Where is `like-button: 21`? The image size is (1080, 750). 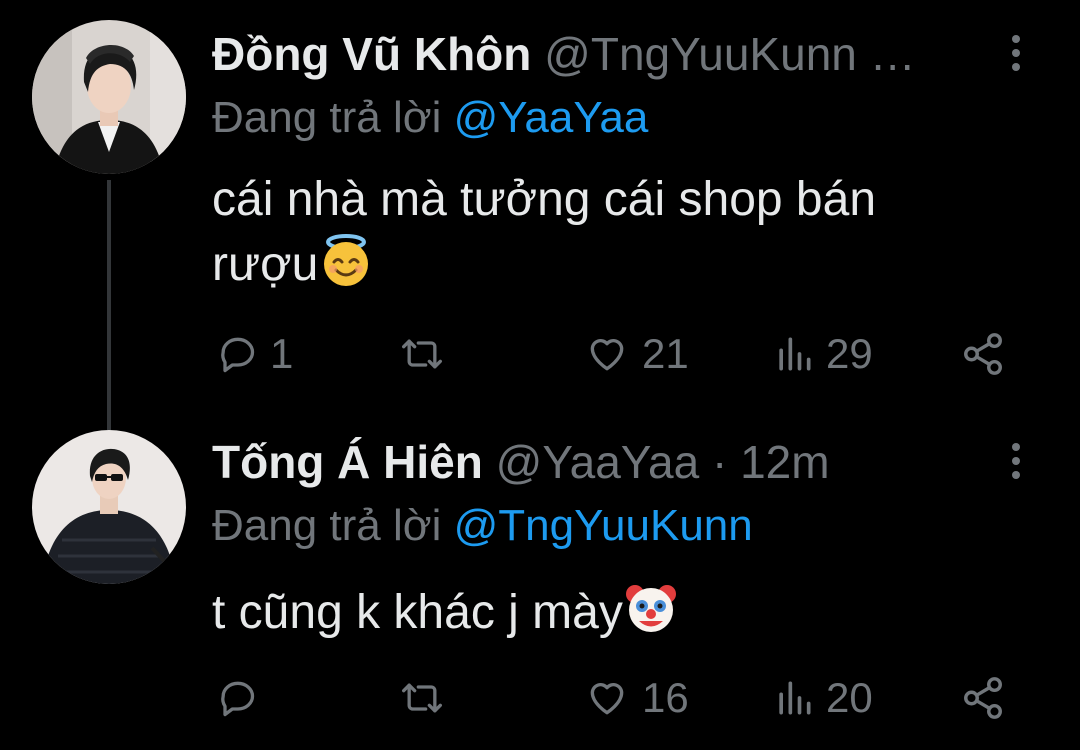
like-button: 21 is located at coordinates (636, 354).